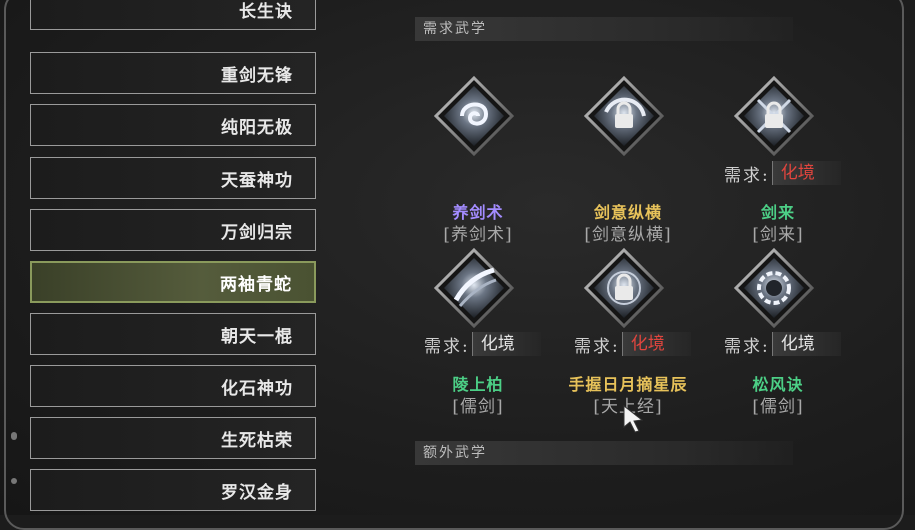  I want to click on skill-list-item-label: 纯阳无极, so click(257, 127).